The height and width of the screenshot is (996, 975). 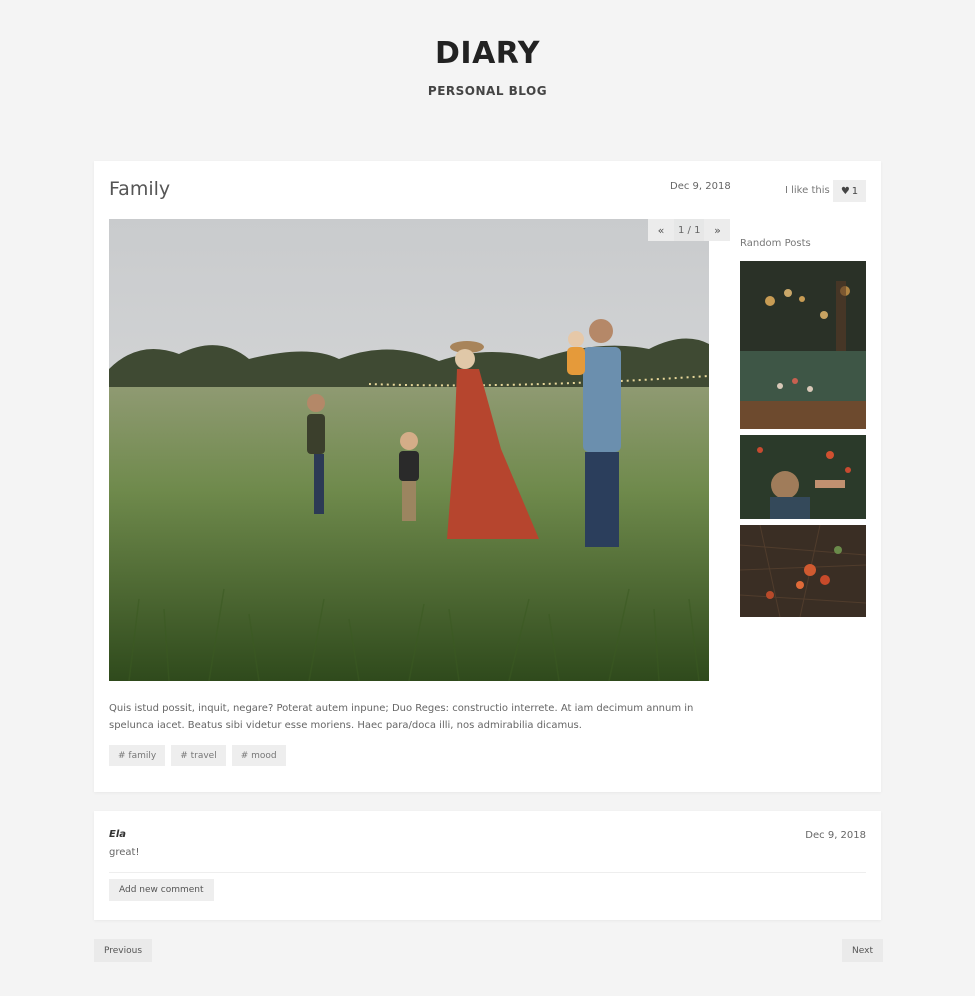 I want to click on photo-pager: « 1 / 1 », so click(x=689, y=230).